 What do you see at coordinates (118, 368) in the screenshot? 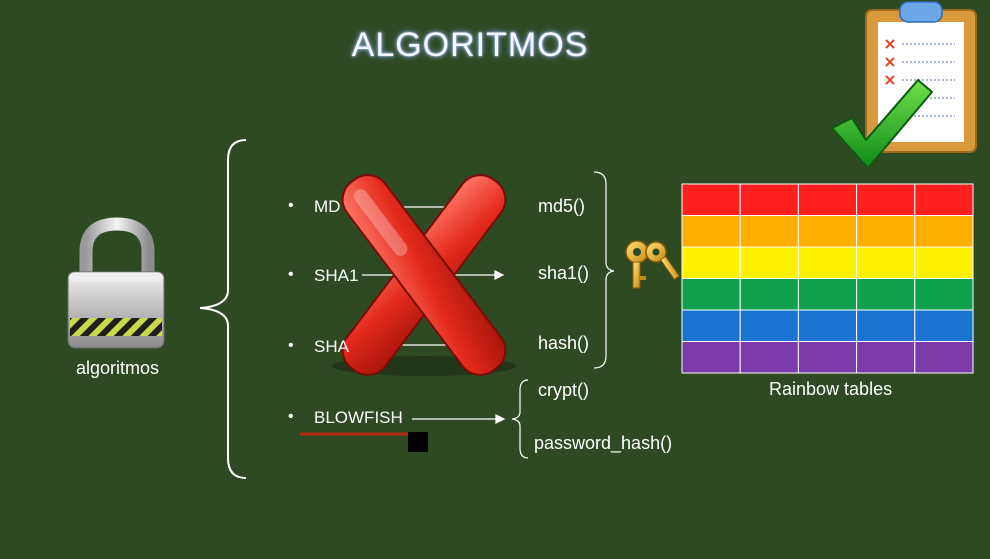
I see `lock-label: algoritmos` at bounding box center [118, 368].